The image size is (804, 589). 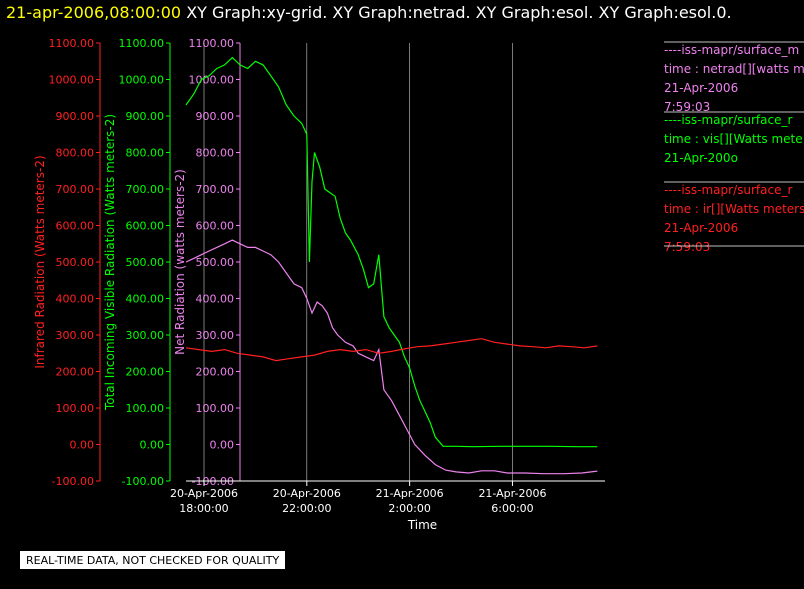 I want to click on x-axis-title: Time, so click(x=422, y=525).